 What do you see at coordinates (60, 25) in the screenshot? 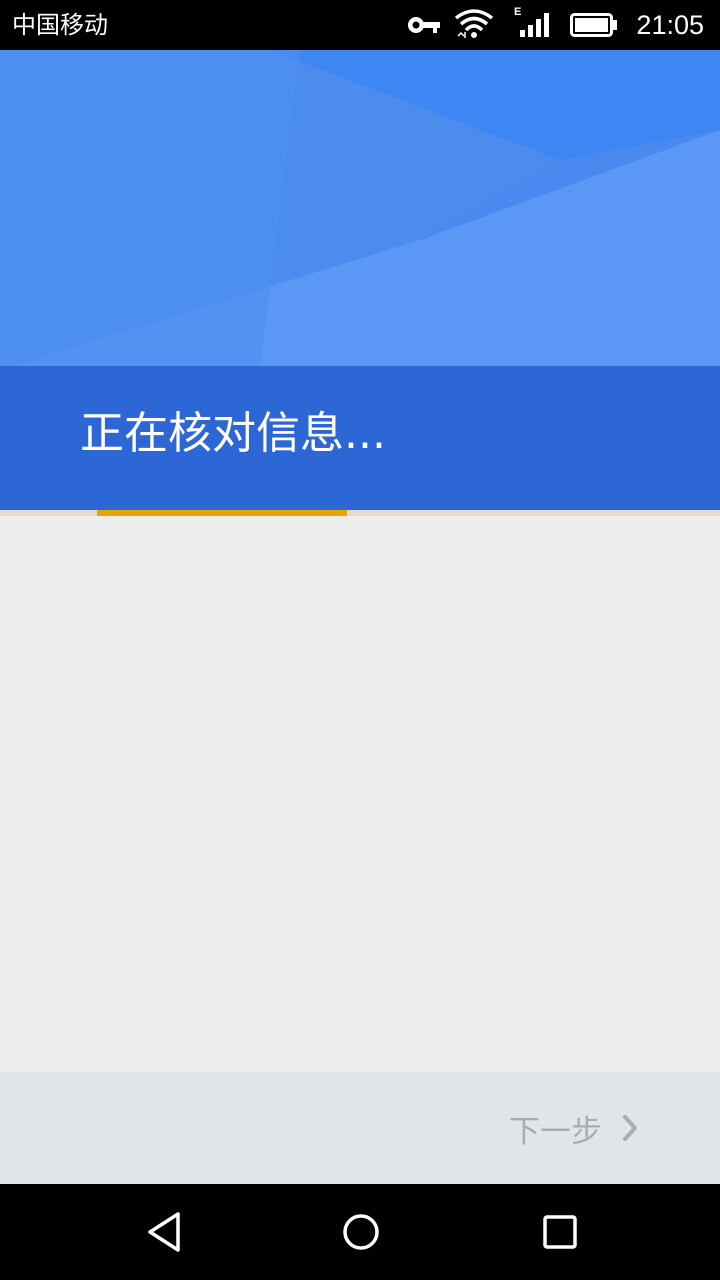
I see `carrier-name: 中国移动` at bounding box center [60, 25].